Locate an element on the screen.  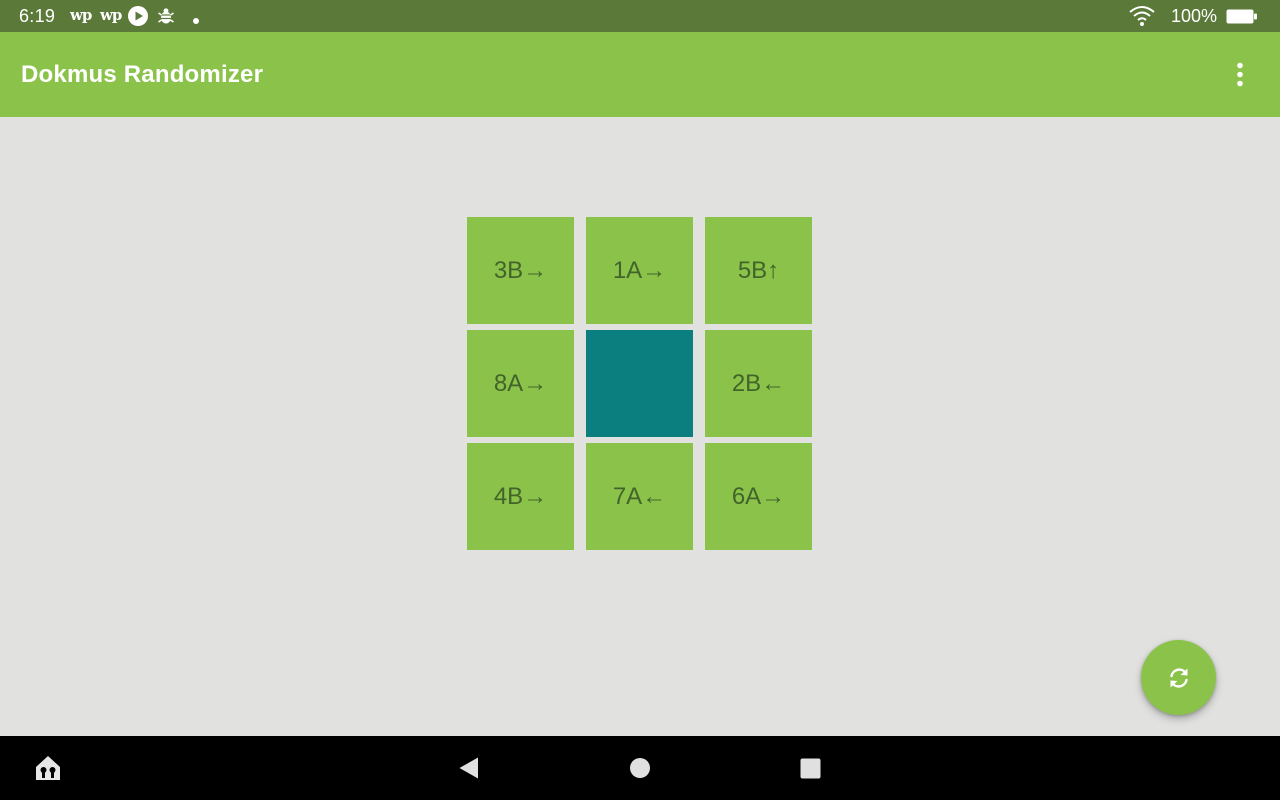
tile-label: 3B→ is located at coordinates (520, 270).